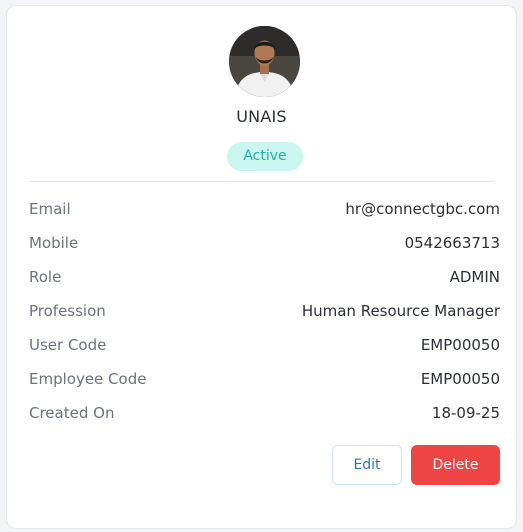 Image resolution: width=523 pixels, height=532 pixels. What do you see at coordinates (50, 209) in the screenshot?
I see `detail-label: Email` at bounding box center [50, 209].